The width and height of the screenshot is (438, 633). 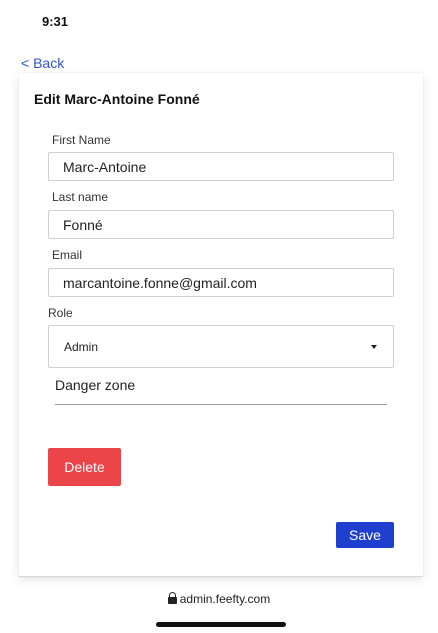 I want to click on last-name-label: Last name, so click(x=80, y=197).